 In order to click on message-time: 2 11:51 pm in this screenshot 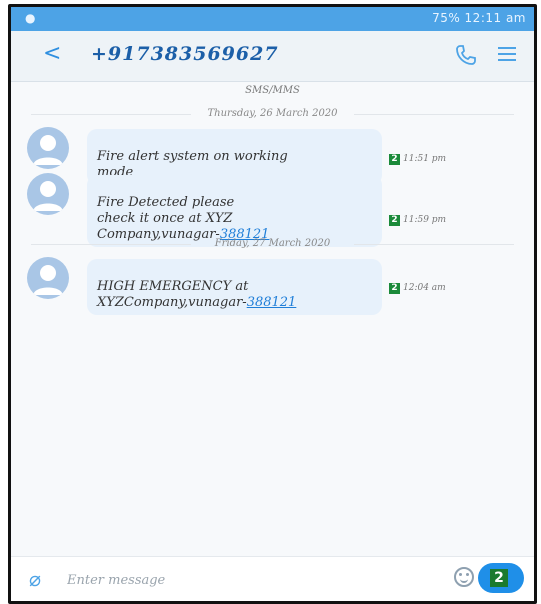, I will do `click(417, 159)`.